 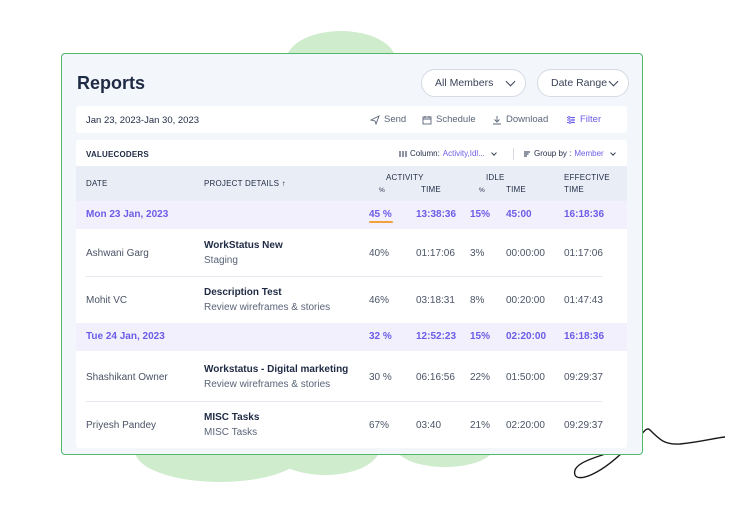 I want to click on members-dropdown: All Members, so click(x=473, y=83).